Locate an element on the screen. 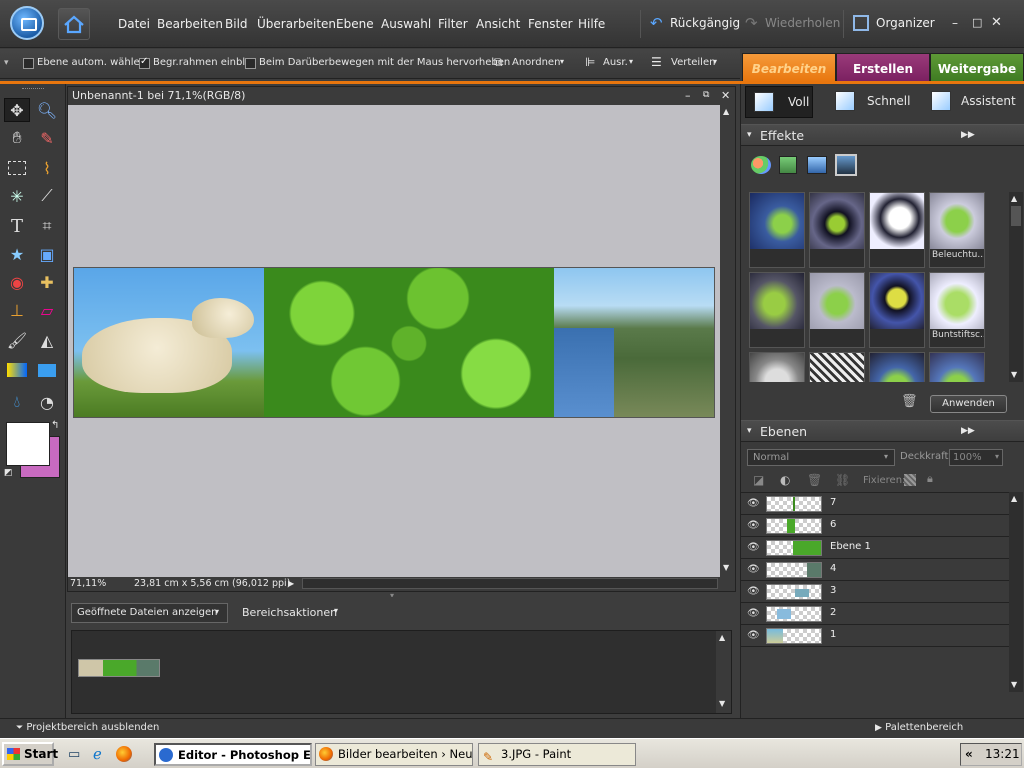 The width and height of the screenshot is (1024, 768). project-bin-scrollbar: ▲ ▼ is located at coordinates (723, 672).